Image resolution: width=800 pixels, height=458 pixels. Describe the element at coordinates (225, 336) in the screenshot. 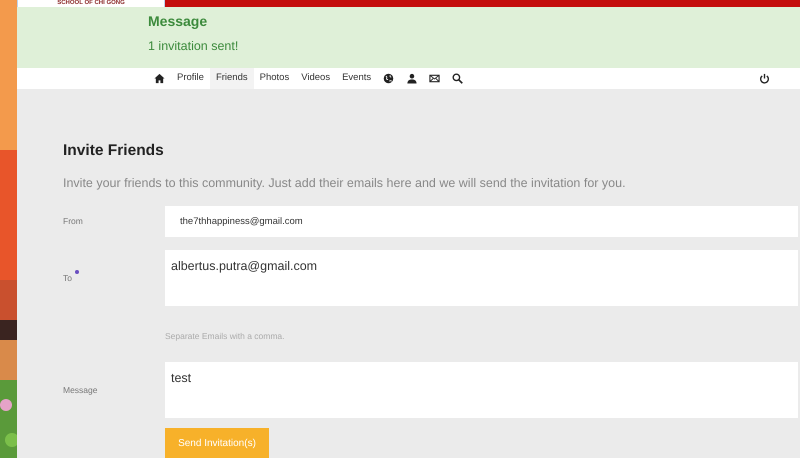

I see `hint-text: Separate Emails with a comma.` at that location.